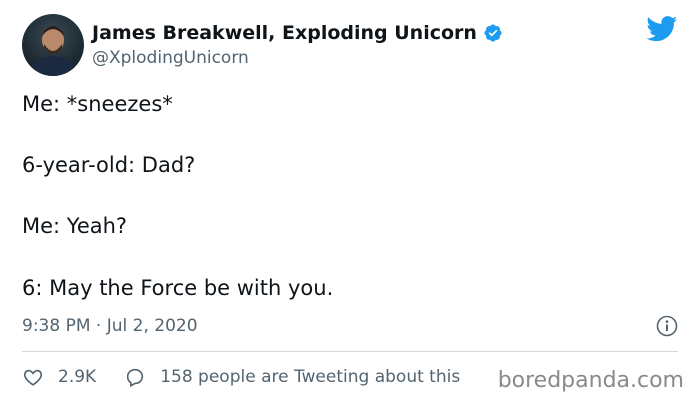 The height and width of the screenshot is (406, 700). I want to click on reply-conversation-button: 158 people are Tweeting about this, so click(292, 377).